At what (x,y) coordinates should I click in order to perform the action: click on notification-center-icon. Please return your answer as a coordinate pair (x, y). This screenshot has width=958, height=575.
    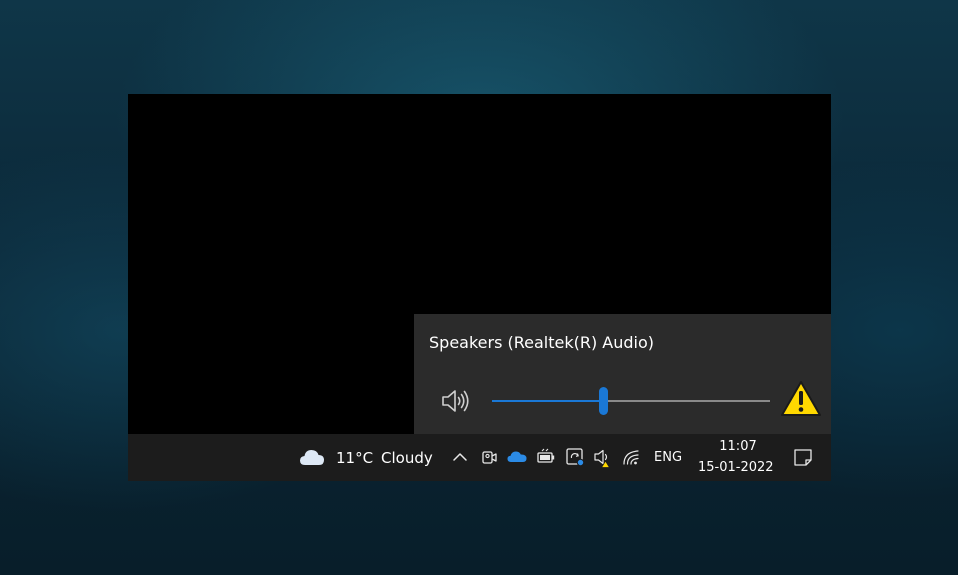
    Looking at the image, I should click on (803, 457).